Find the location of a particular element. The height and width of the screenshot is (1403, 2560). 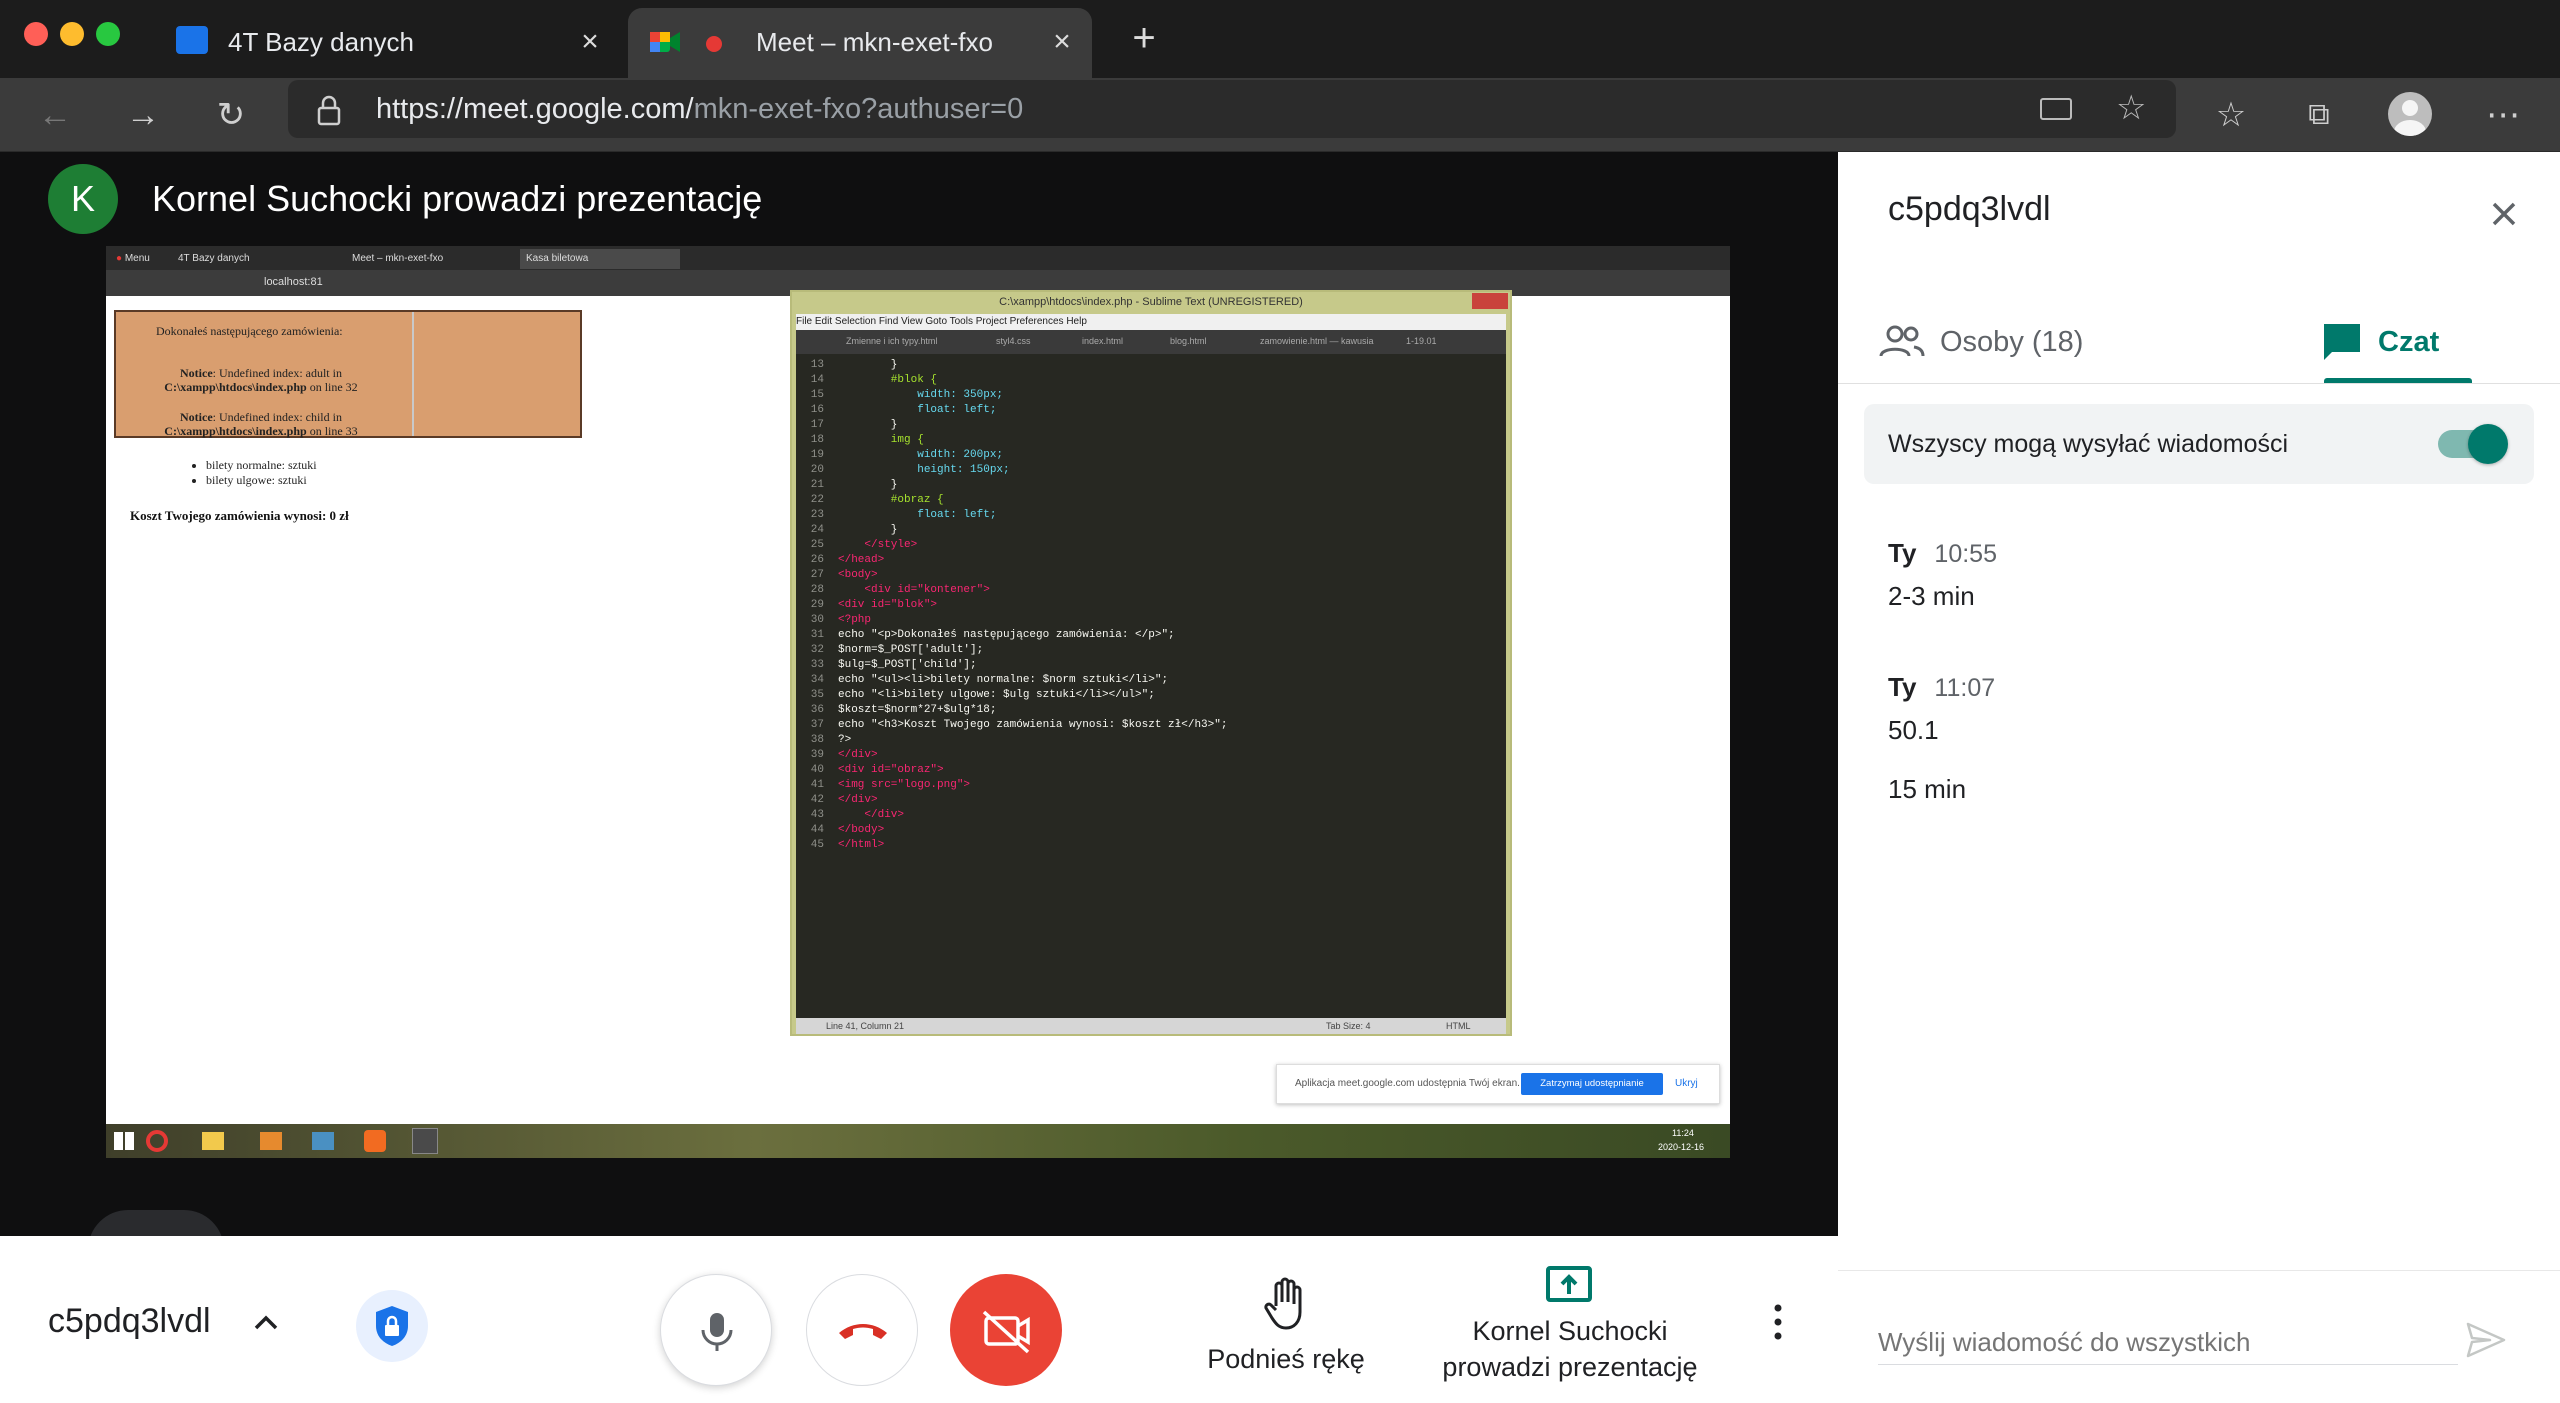

camera-off-button is located at coordinates (1006, 1330).